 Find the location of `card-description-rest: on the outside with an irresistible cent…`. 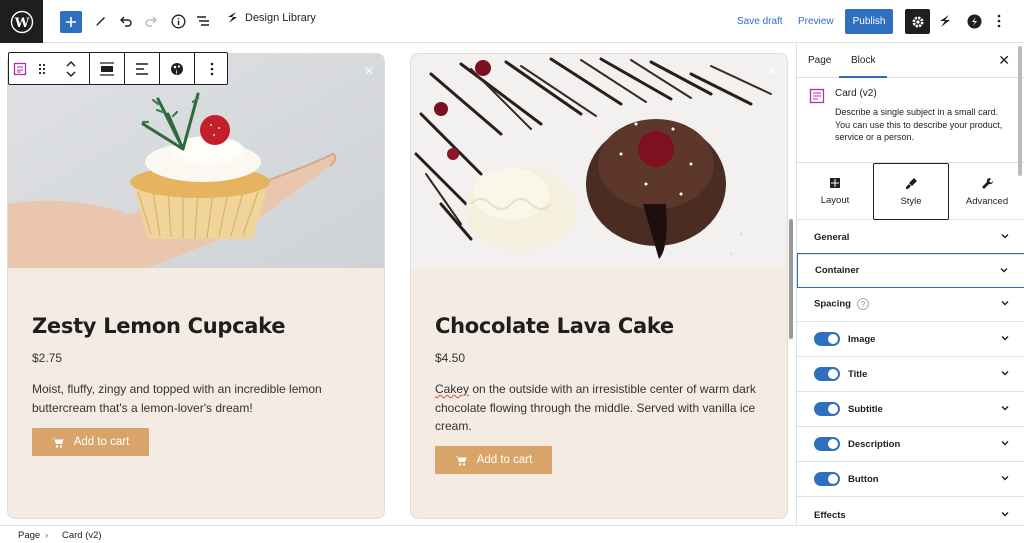

card-description-rest: on the outside with an irresistible cent… is located at coordinates (595, 407).